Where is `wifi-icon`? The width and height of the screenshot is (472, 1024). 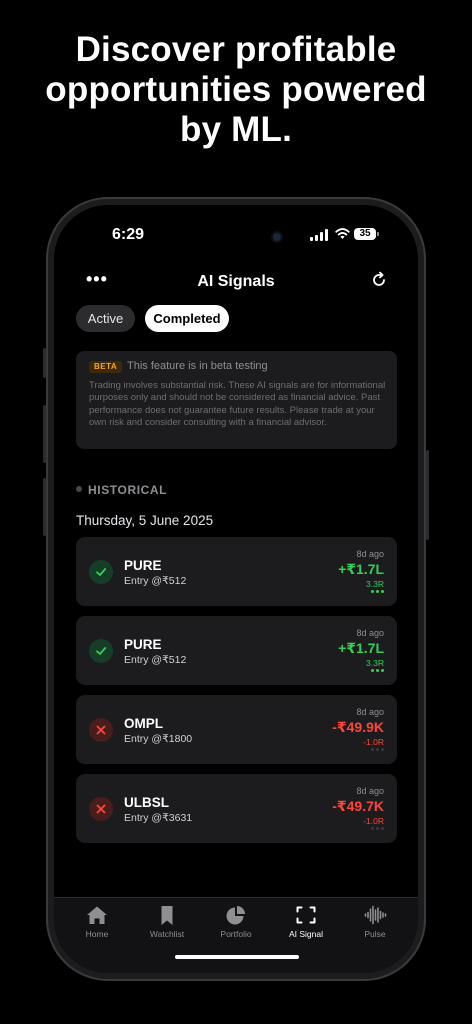
wifi-icon is located at coordinates (342, 233).